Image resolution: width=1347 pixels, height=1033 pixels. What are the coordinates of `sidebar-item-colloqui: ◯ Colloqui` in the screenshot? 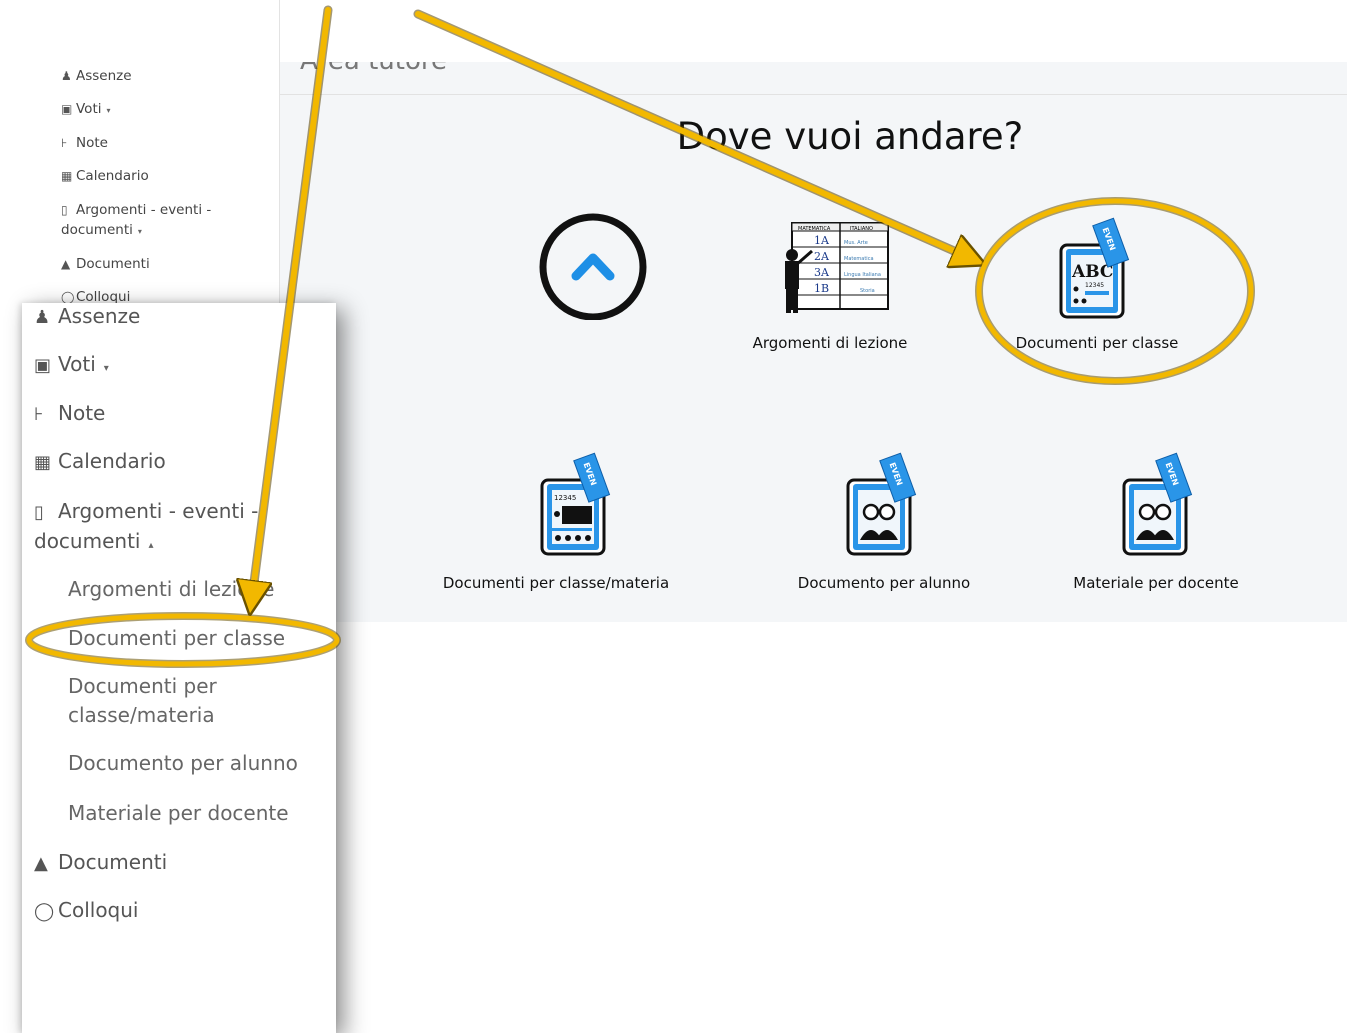 It's located at (86, 911).